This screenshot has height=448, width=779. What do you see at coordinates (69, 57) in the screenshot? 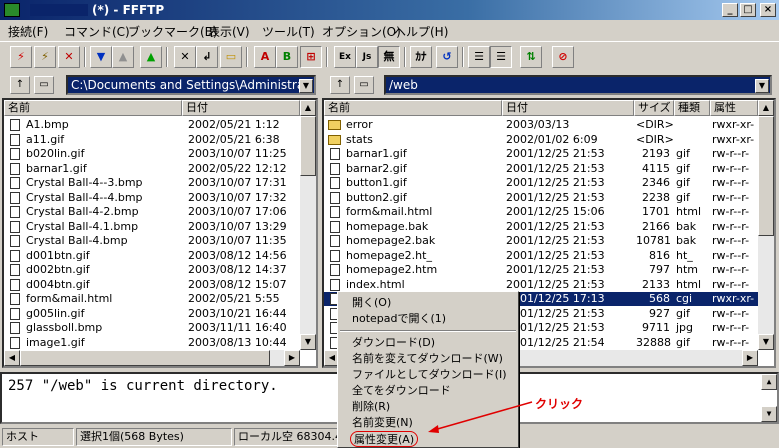
I see `disconnect-icon: ✕` at bounding box center [69, 57].